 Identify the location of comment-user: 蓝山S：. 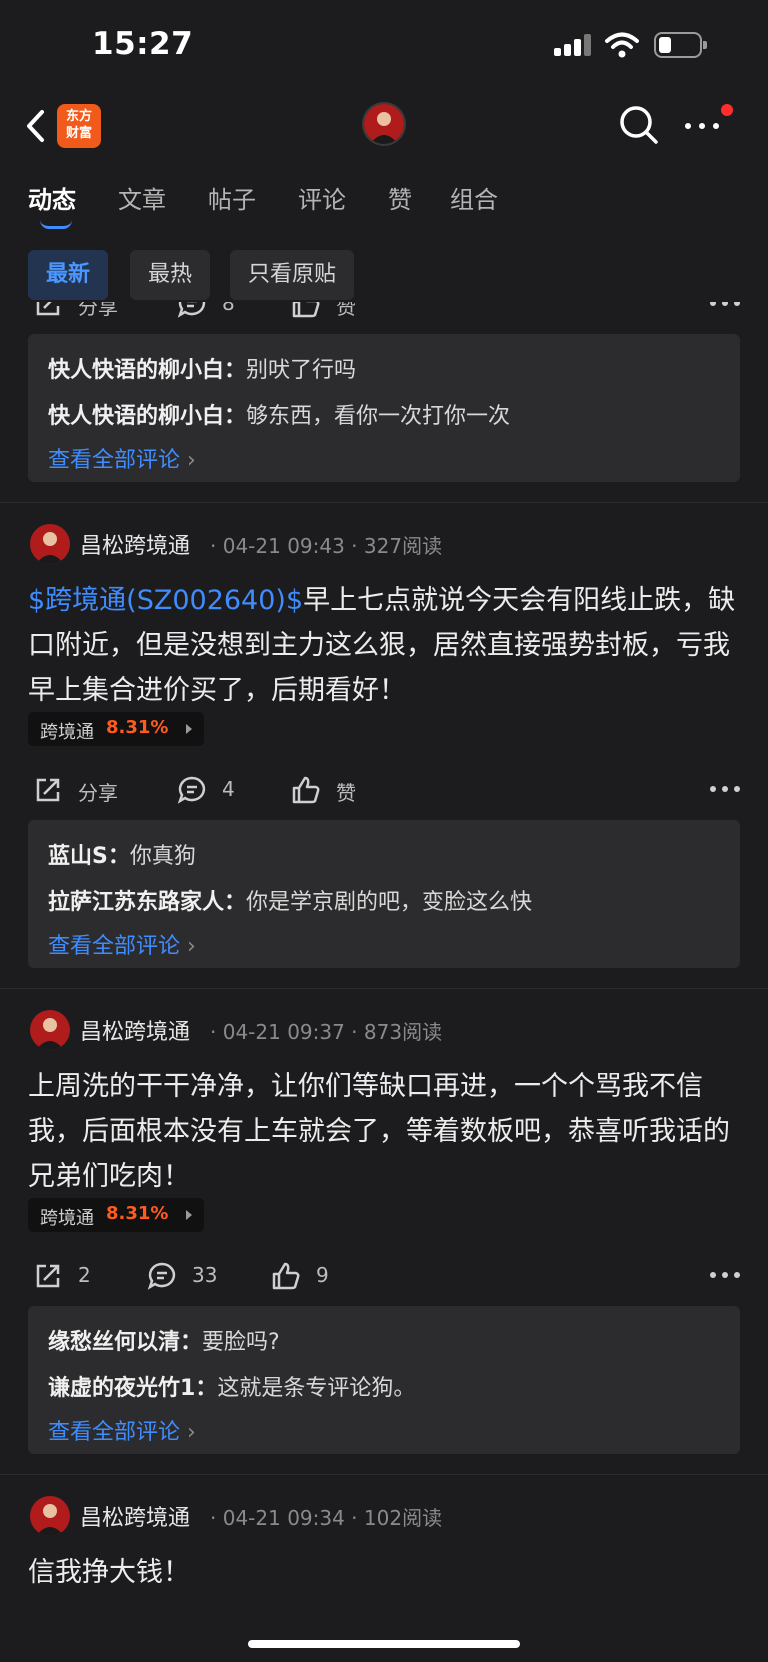
(89, 856).